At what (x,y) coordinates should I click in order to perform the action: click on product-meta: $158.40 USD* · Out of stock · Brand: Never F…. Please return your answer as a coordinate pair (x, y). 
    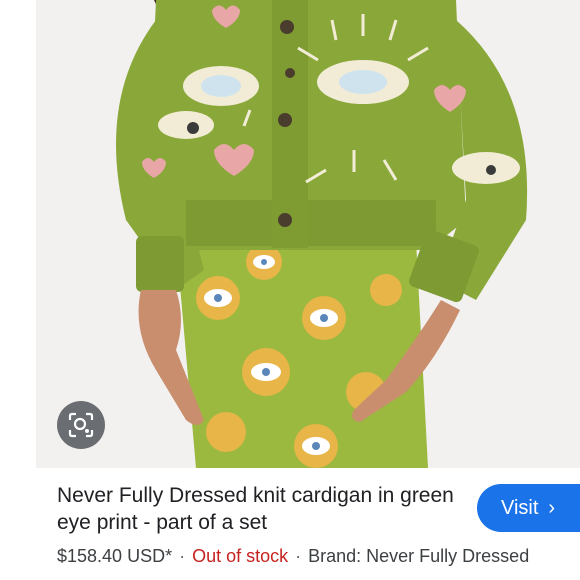
    Looking at the image, I should click on (318, 556).